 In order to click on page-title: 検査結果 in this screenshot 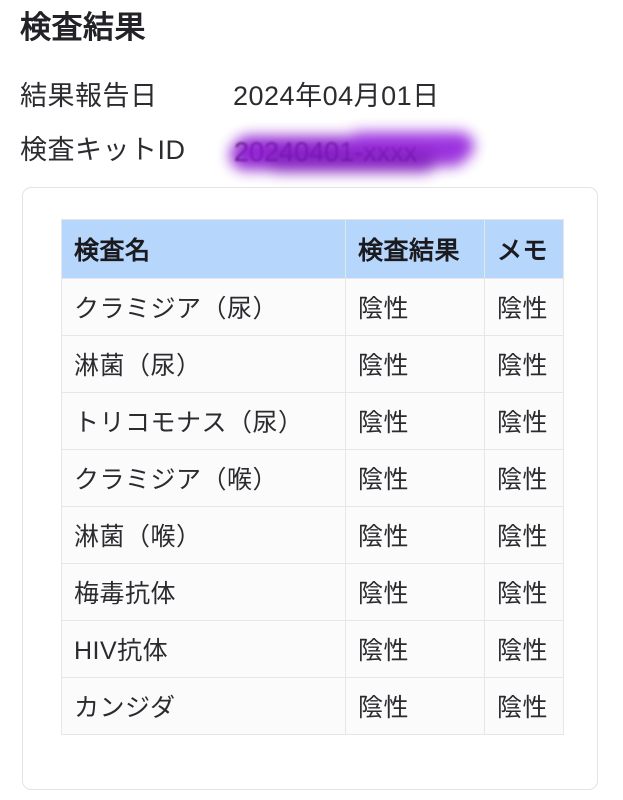, I will do `click(83, 27)`.